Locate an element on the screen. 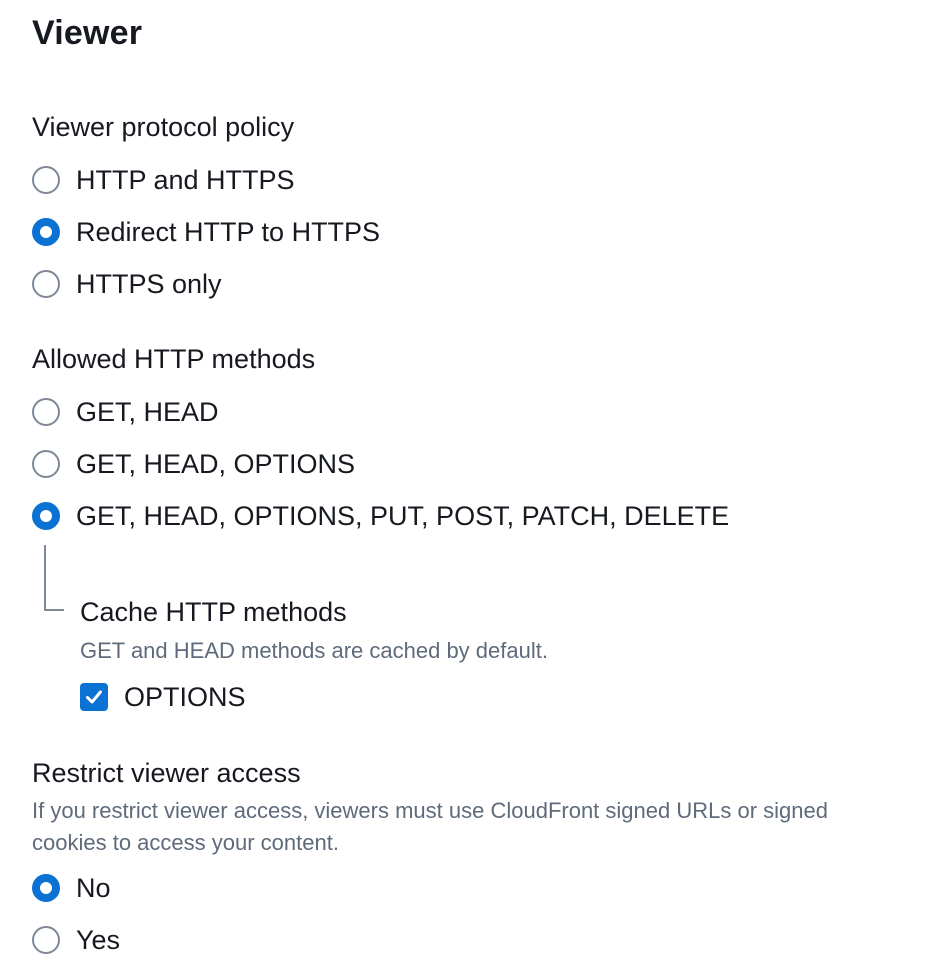  checkbox-label: OPTIONS is located at coordinates (185, 697).